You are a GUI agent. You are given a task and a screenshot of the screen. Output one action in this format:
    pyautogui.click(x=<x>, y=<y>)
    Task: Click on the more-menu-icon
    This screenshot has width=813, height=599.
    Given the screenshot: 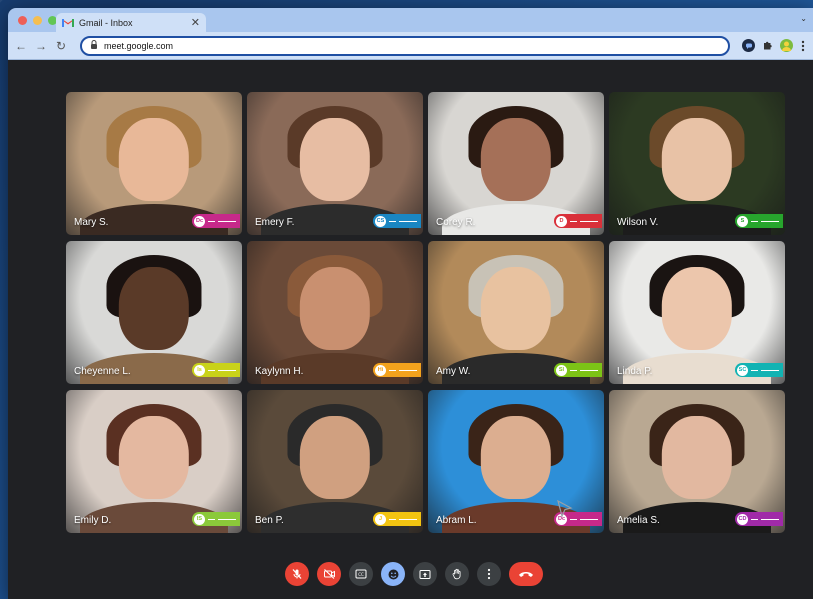 What is the action you would take?
    pyautogui.click(x=803, y=45)
    